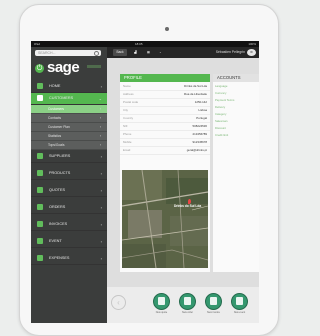 This screenshot has height=336, width=320. Describe the element at coordinates (230, 52) in the screenshot. I see `user-name: Sébastien Pellegrin` at that location.